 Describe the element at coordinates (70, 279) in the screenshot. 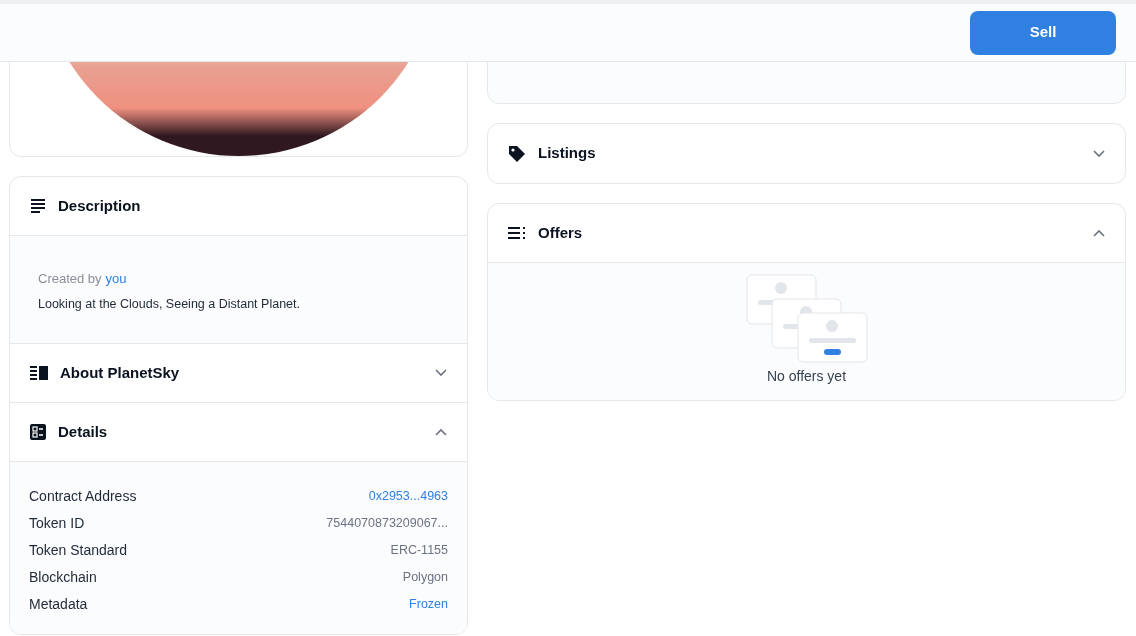

I see `created-by-label: Created by` at that location.